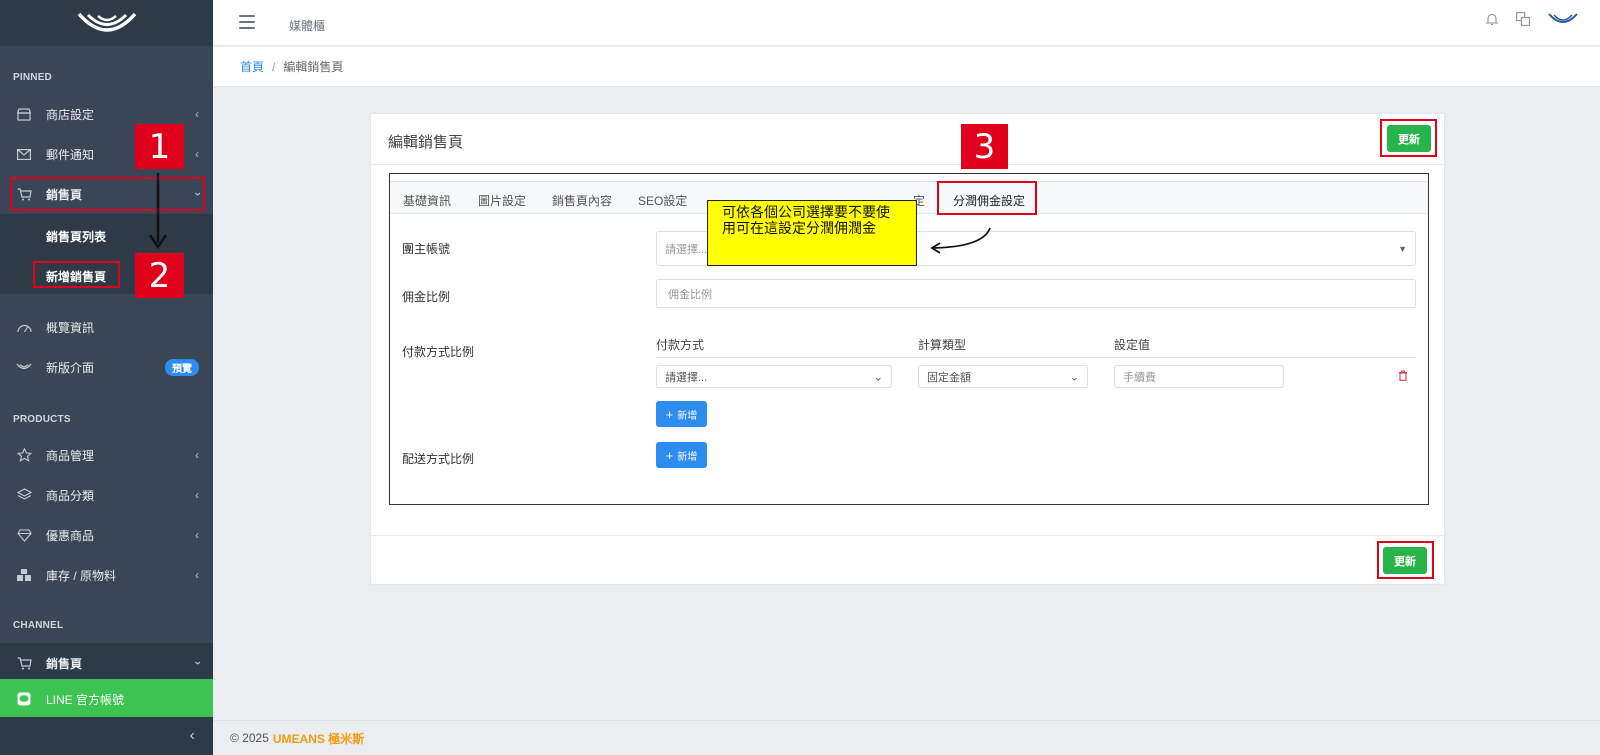 Image resolution: width=1600 pixels, height=755 pixels. What do you see at coordinates (24, 535) in the screenshot?
I see `diamond-icon` at bounding box center [24, 535].